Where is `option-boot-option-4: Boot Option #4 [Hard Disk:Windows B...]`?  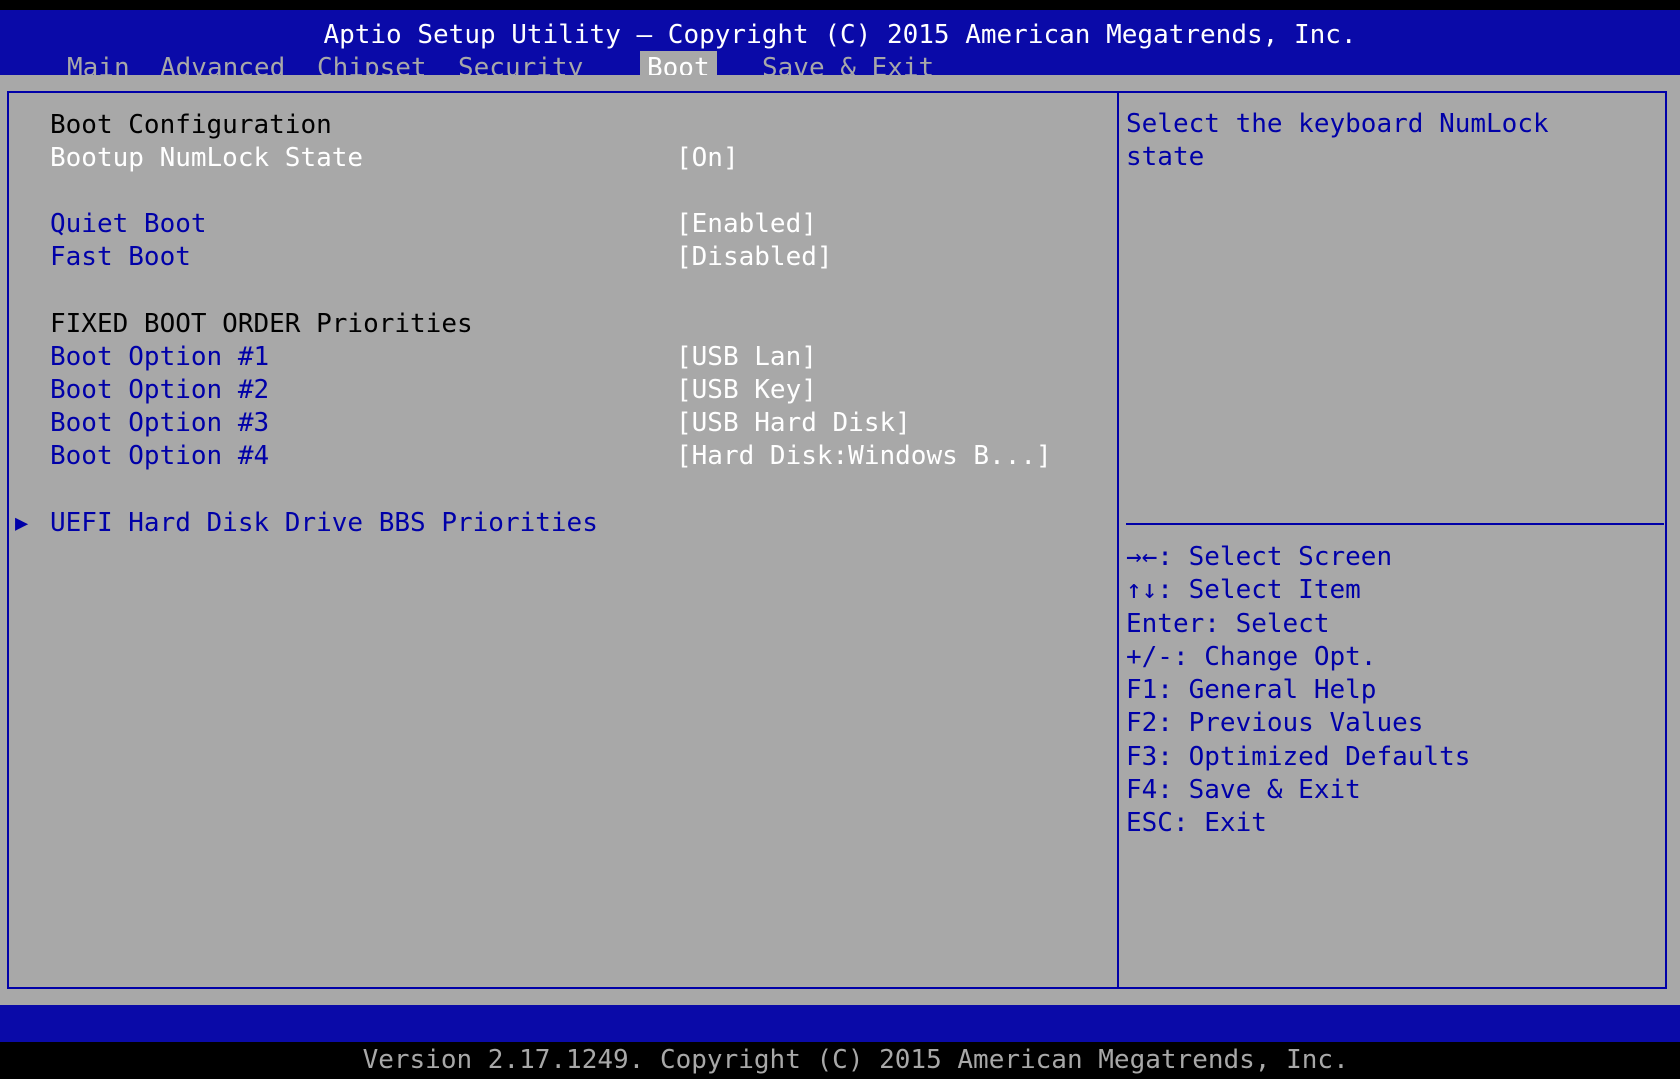 option-boot-option-4: Boot Option #4 [Hard Disk:Windows B...] is located at coordinates (558, 456).